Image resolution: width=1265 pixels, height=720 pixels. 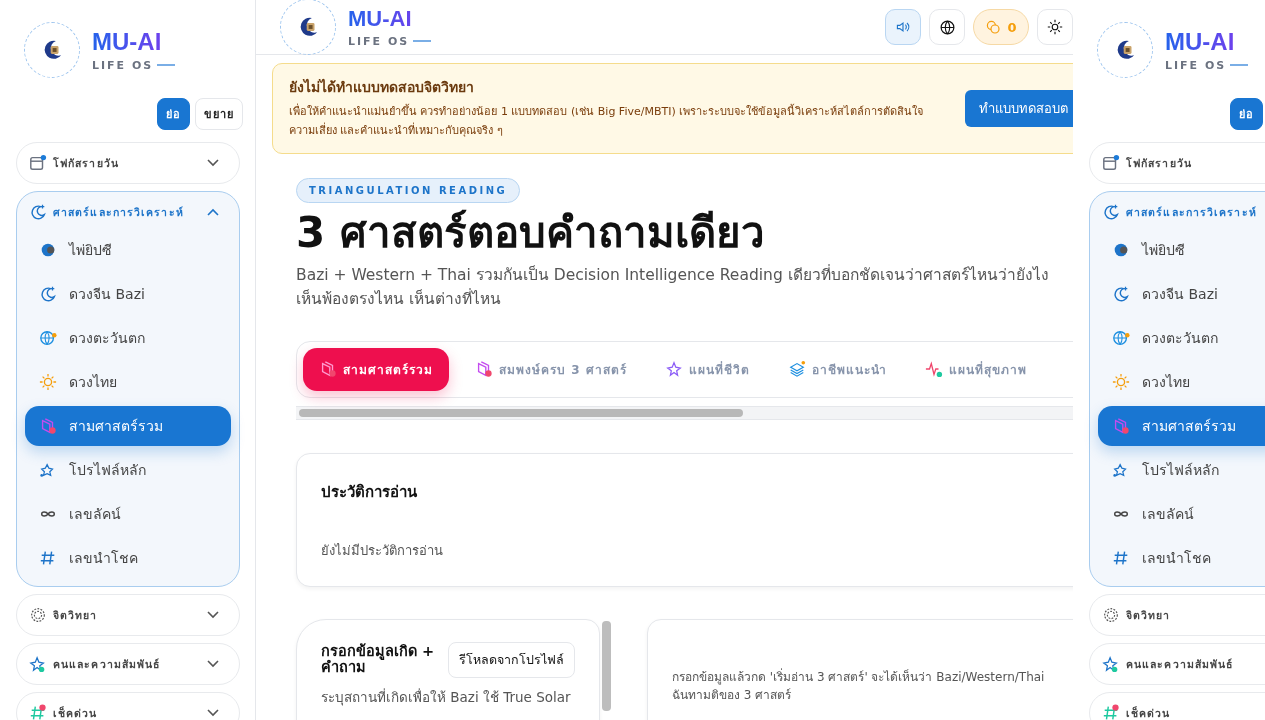 What do you see at coordinates (796, 369) in the screenshot?
I see `stack-icon` at bounding box center [796, 369].